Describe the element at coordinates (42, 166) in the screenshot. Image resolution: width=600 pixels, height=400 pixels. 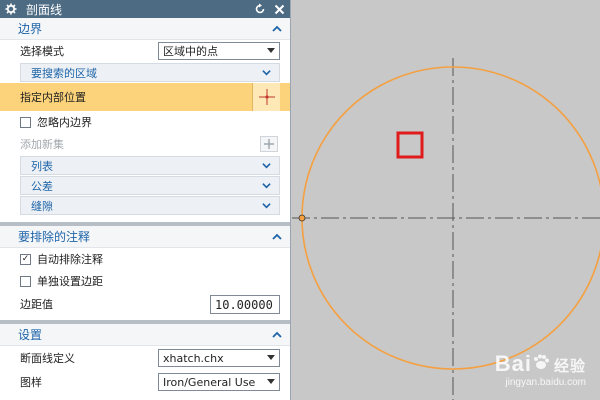
I see `list-label: 列表` at that location.